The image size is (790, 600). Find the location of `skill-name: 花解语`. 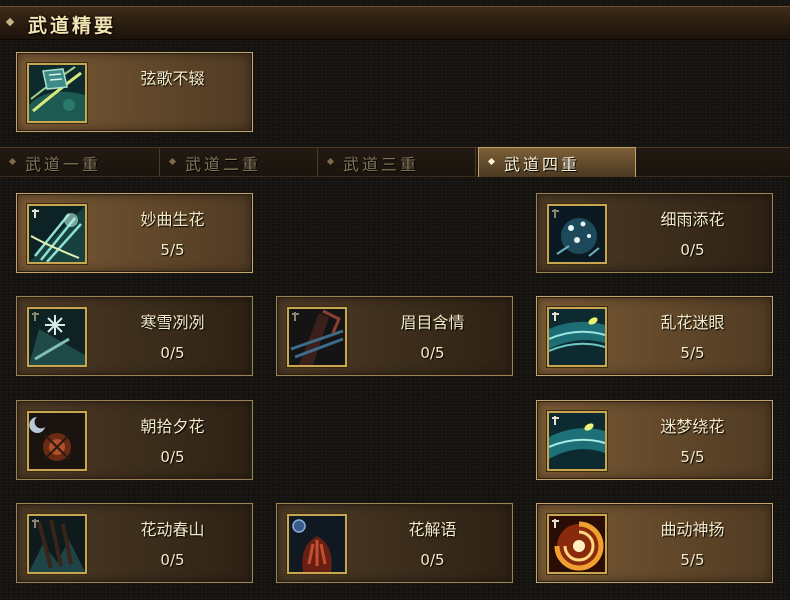

skill-name: 花解语 is located at coordinates (432, 529).